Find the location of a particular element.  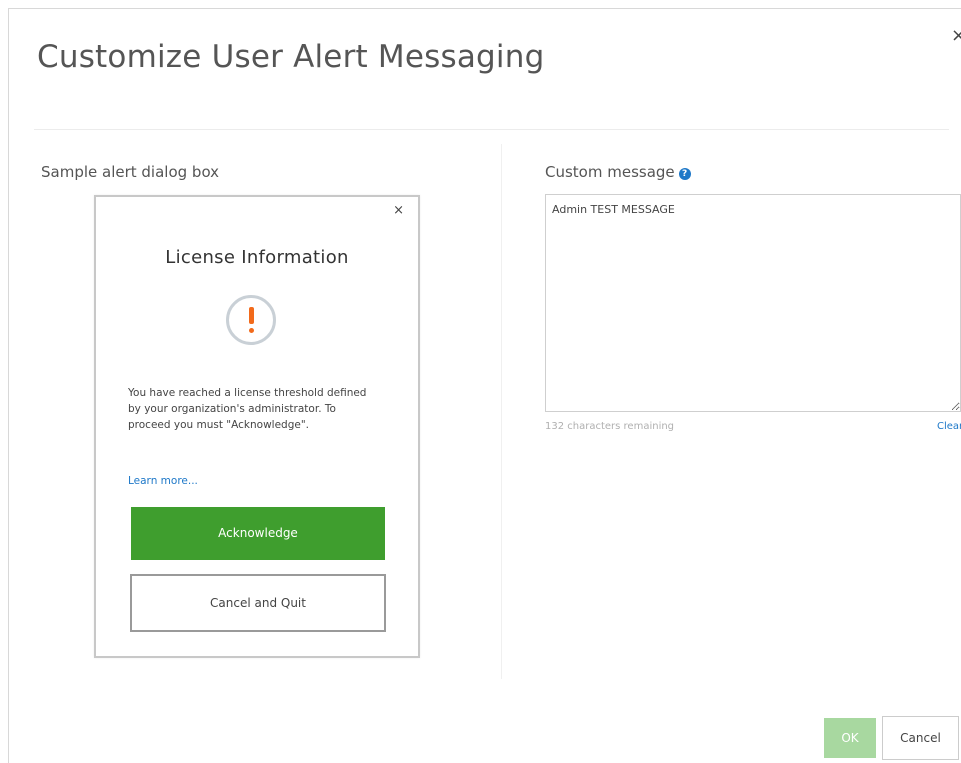

custom-message-label-text: Custom message is located at coordinates (610, 172).